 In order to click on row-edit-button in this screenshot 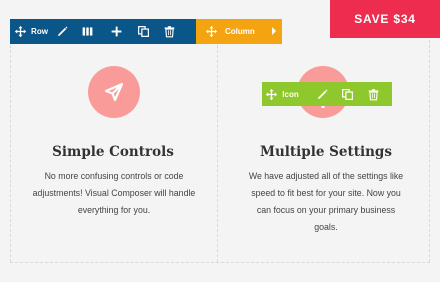, I will do `click(62, 31)`.